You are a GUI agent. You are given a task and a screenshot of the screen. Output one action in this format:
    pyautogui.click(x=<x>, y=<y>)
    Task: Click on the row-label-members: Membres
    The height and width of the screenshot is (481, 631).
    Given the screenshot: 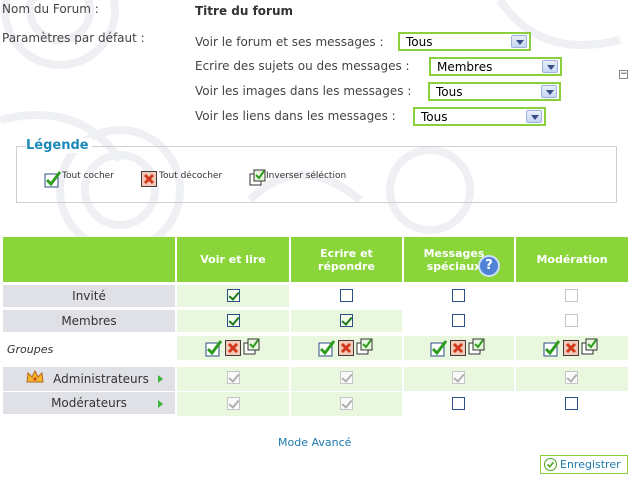 What is the action you would take?
    pyautogui.click(x=89, y=321)
    